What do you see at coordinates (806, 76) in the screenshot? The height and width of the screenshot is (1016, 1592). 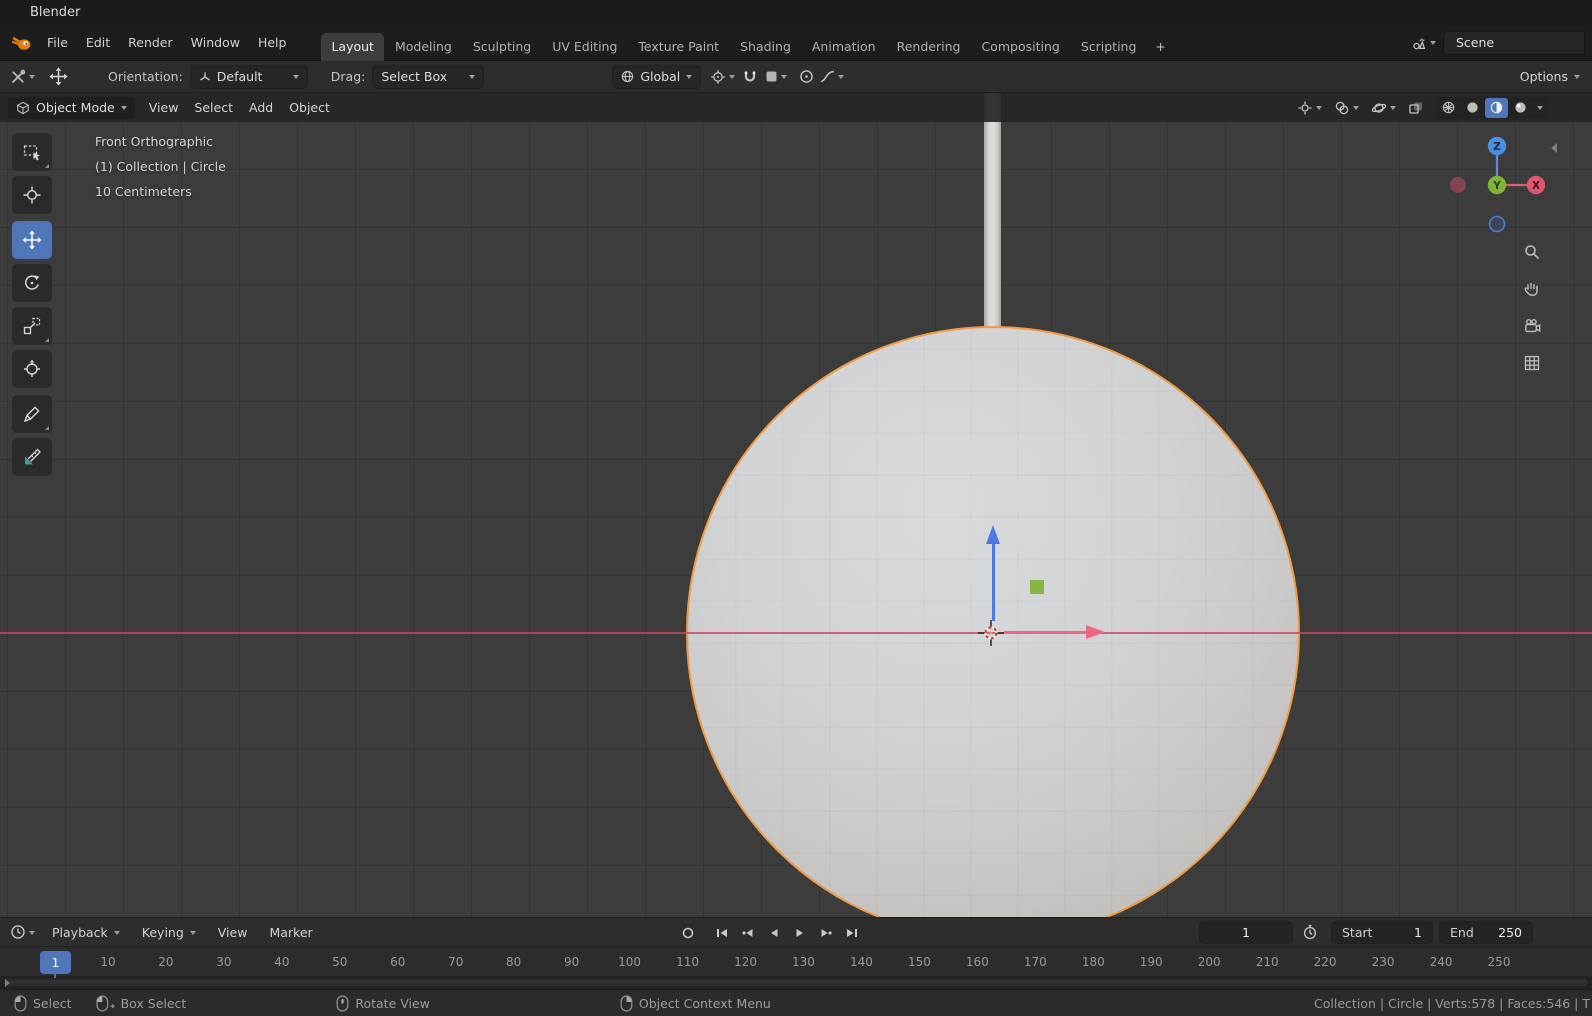 I see `proportional-edit-button` at bounding box center [806, 76].